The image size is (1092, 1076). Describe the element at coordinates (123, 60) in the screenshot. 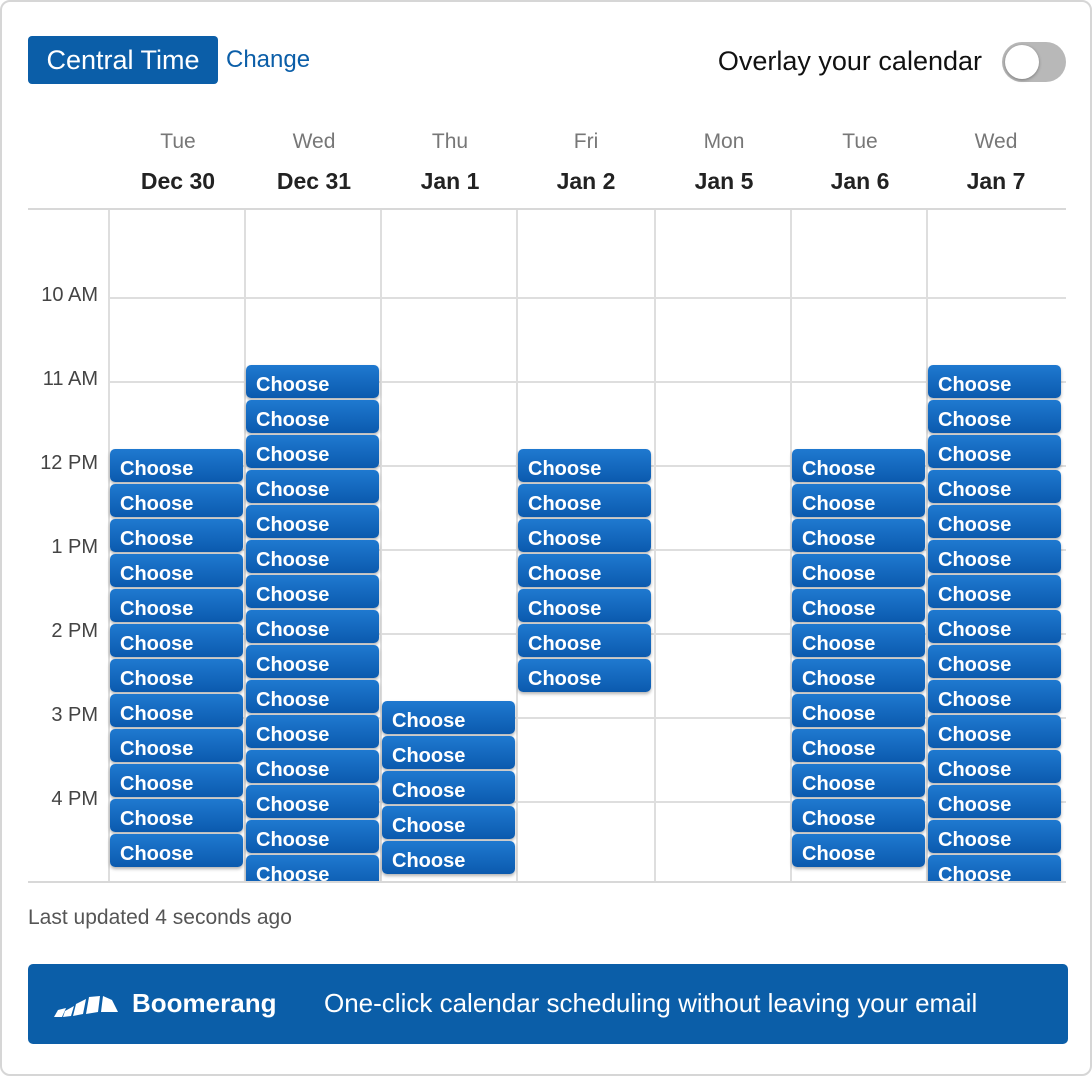

I see `timezone-button: Central Time` at that location.